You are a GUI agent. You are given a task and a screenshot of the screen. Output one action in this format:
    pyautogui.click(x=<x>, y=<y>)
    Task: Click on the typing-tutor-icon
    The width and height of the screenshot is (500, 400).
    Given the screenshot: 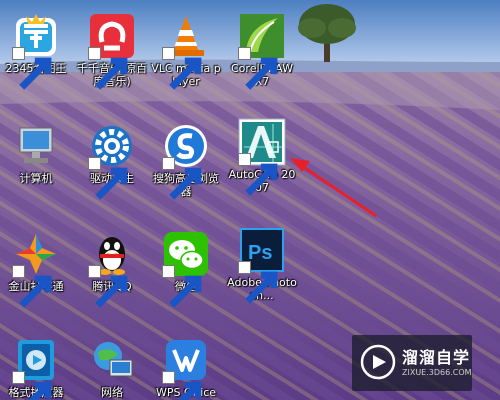 What is the action you would take?
    pyautogui.click(x=36, y=269)
    